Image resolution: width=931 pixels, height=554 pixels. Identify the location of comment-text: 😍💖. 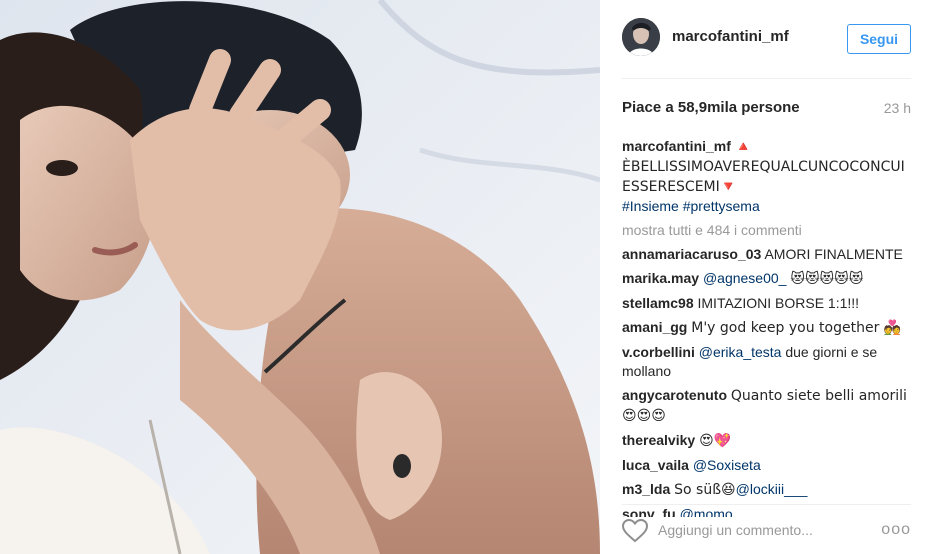
(715, 441).